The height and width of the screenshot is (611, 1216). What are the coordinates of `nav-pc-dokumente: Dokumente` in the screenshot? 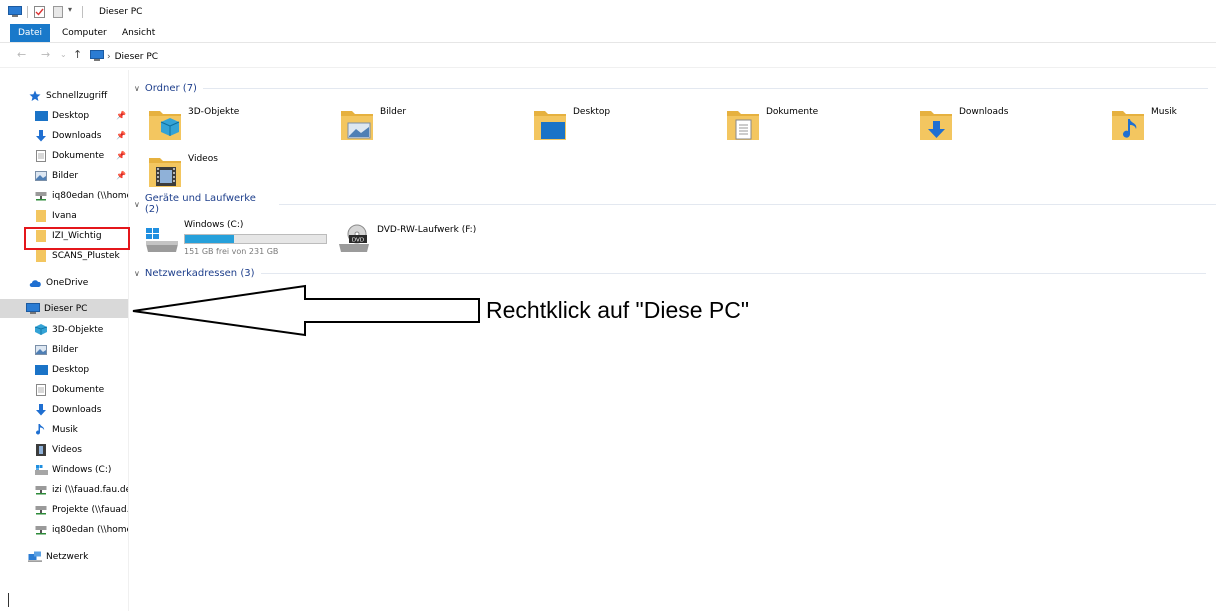 It's located at (64, 389).